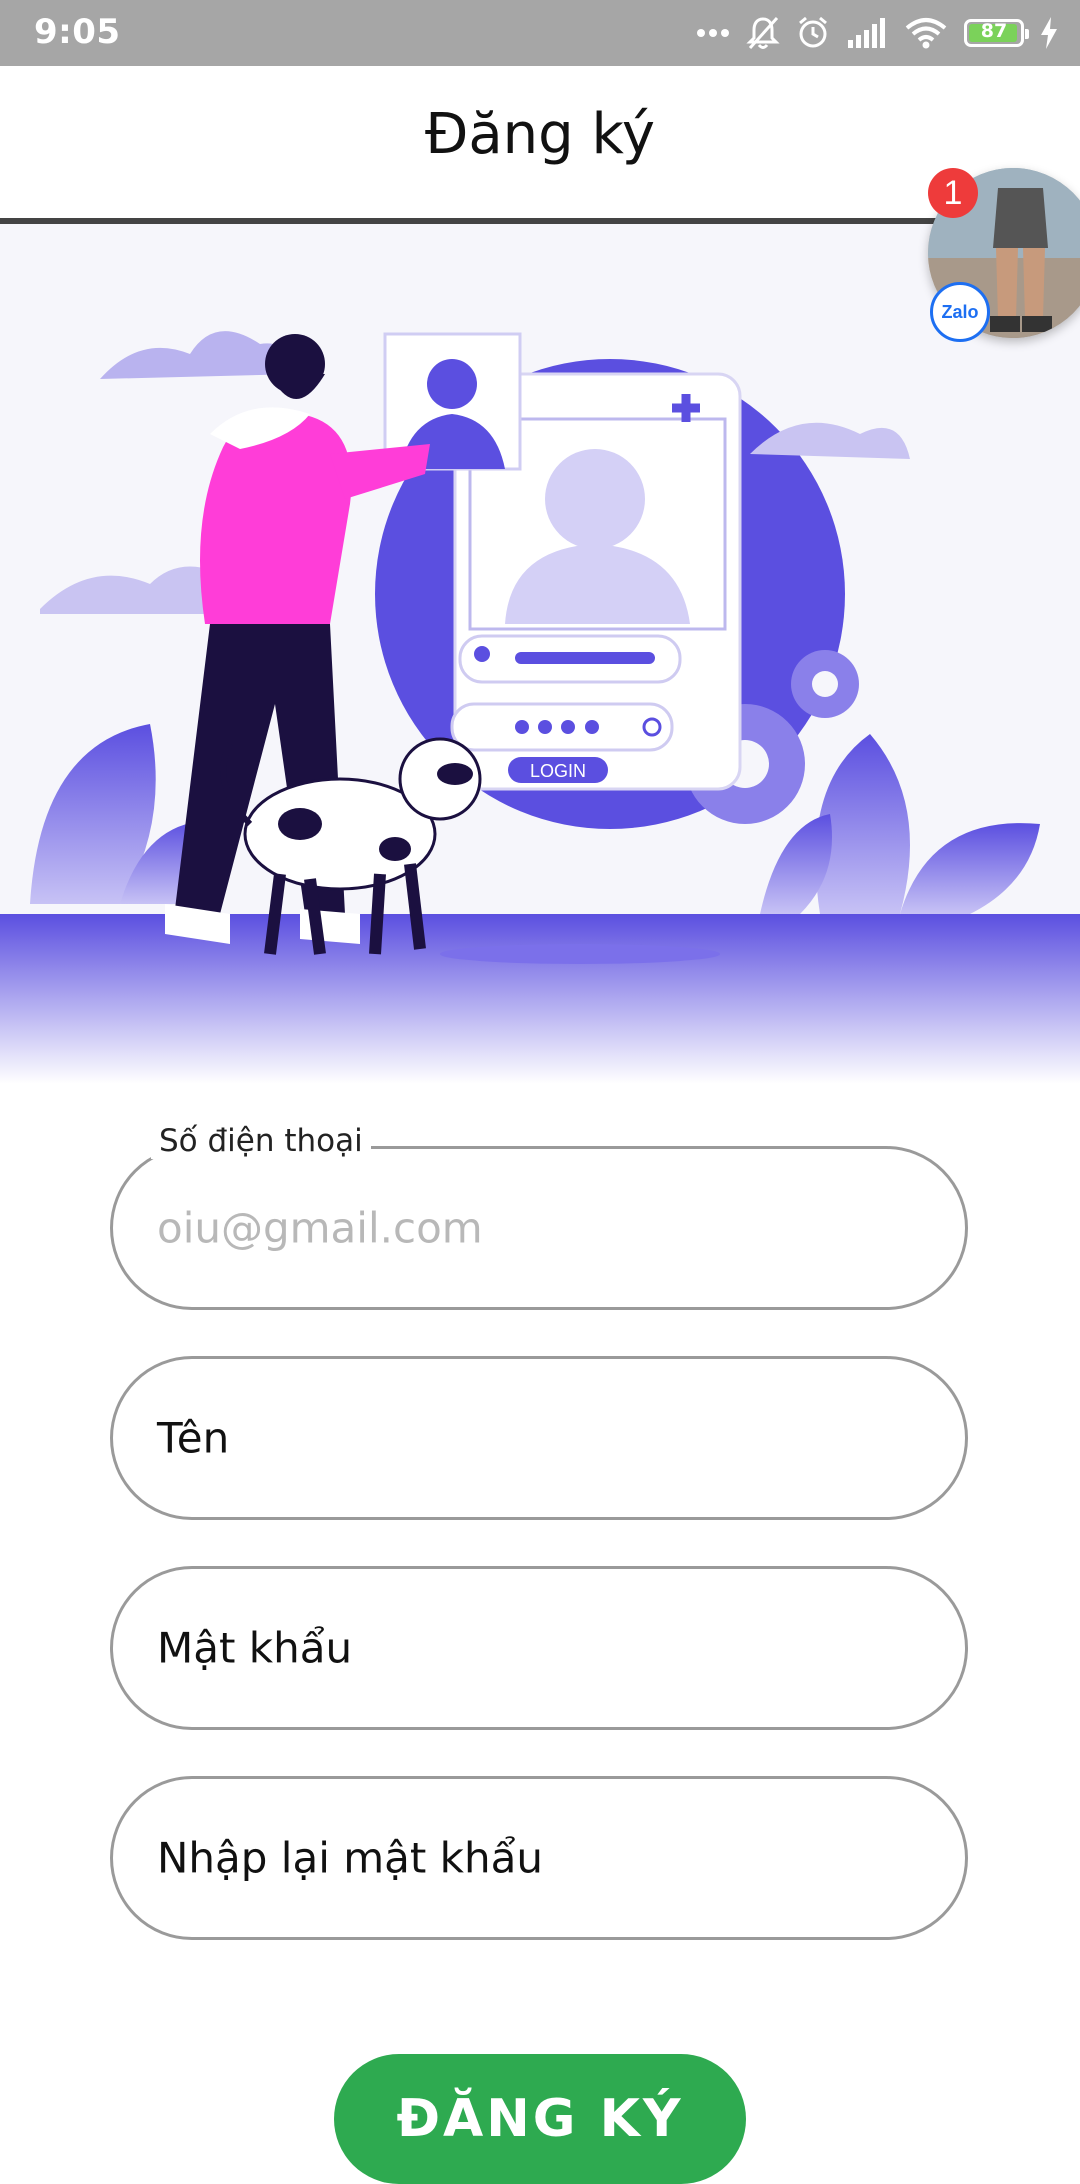 The width and height of the screenshot is (1080, 2184). I want to click on battery-level: 87, so click(994, 31).